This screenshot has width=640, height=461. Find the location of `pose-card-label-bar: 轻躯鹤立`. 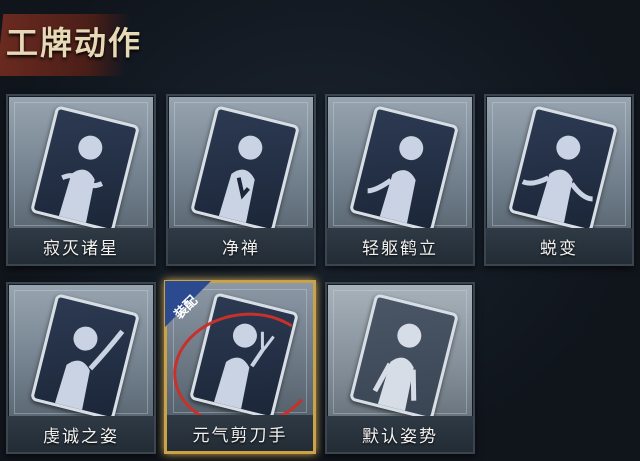

pose-card-label-bar: 轻躯鹤立 is located at coordinates (400, 246).